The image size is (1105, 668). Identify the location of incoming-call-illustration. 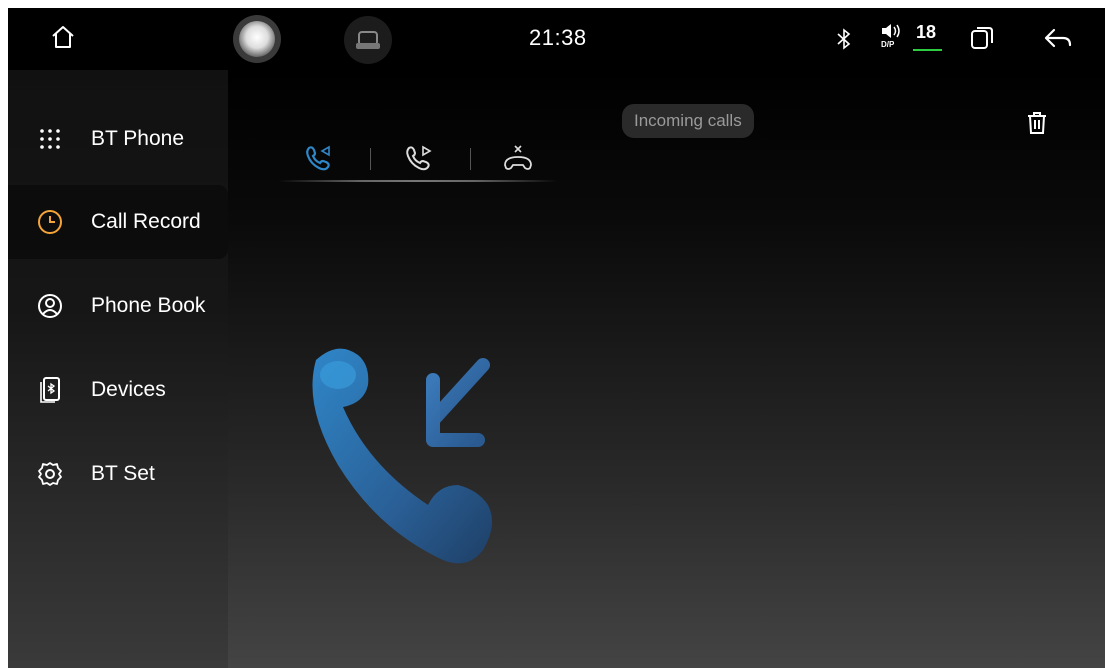
(413, 467).